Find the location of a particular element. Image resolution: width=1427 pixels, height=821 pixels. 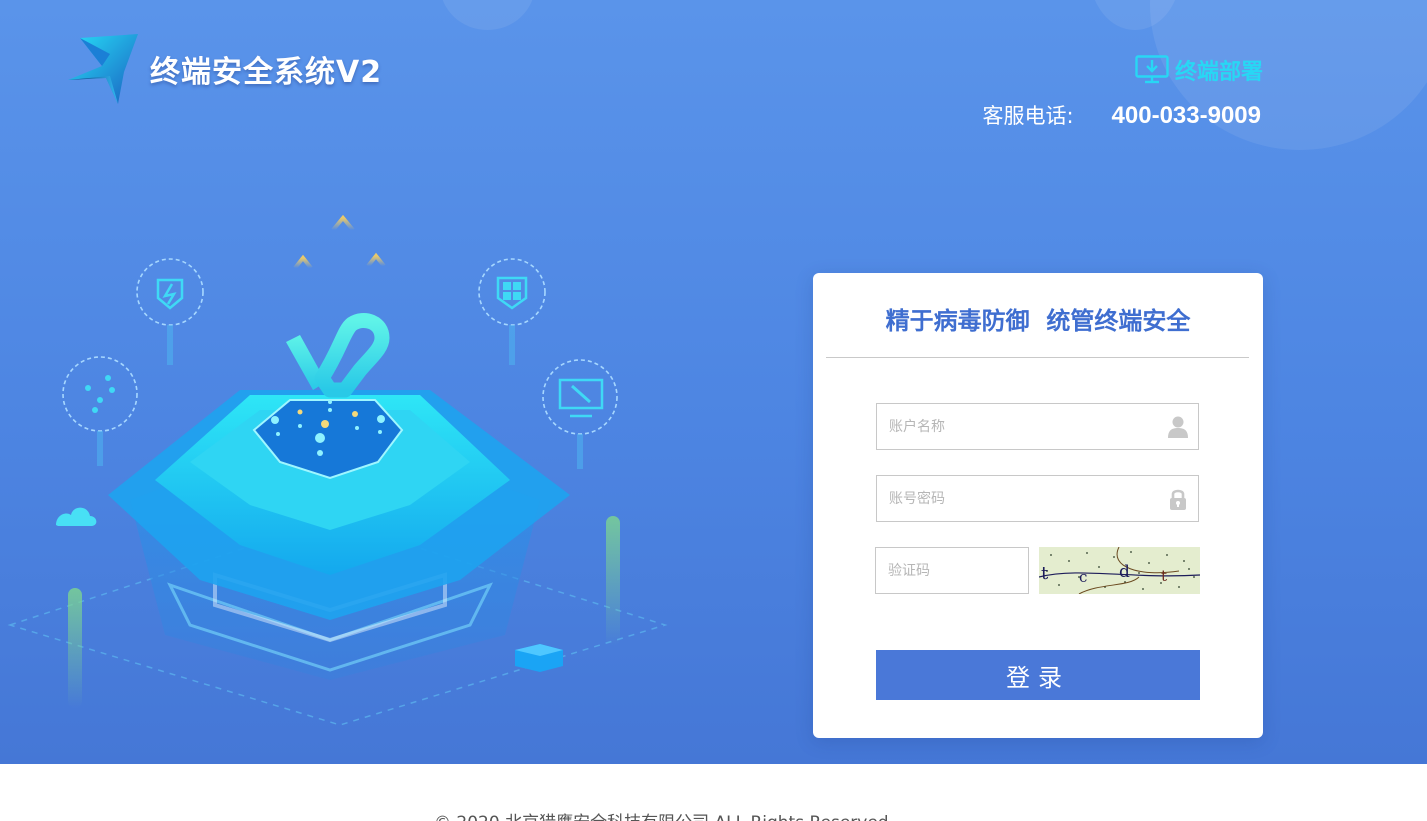

deploy-label: 终端部署 is located at coordinates (1219, 70).